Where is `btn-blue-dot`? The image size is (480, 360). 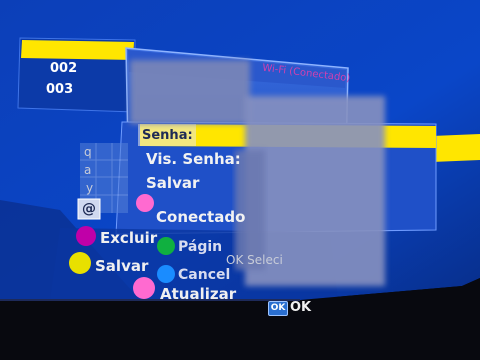
btn-blue-dot is located at coordinates (166, 274).